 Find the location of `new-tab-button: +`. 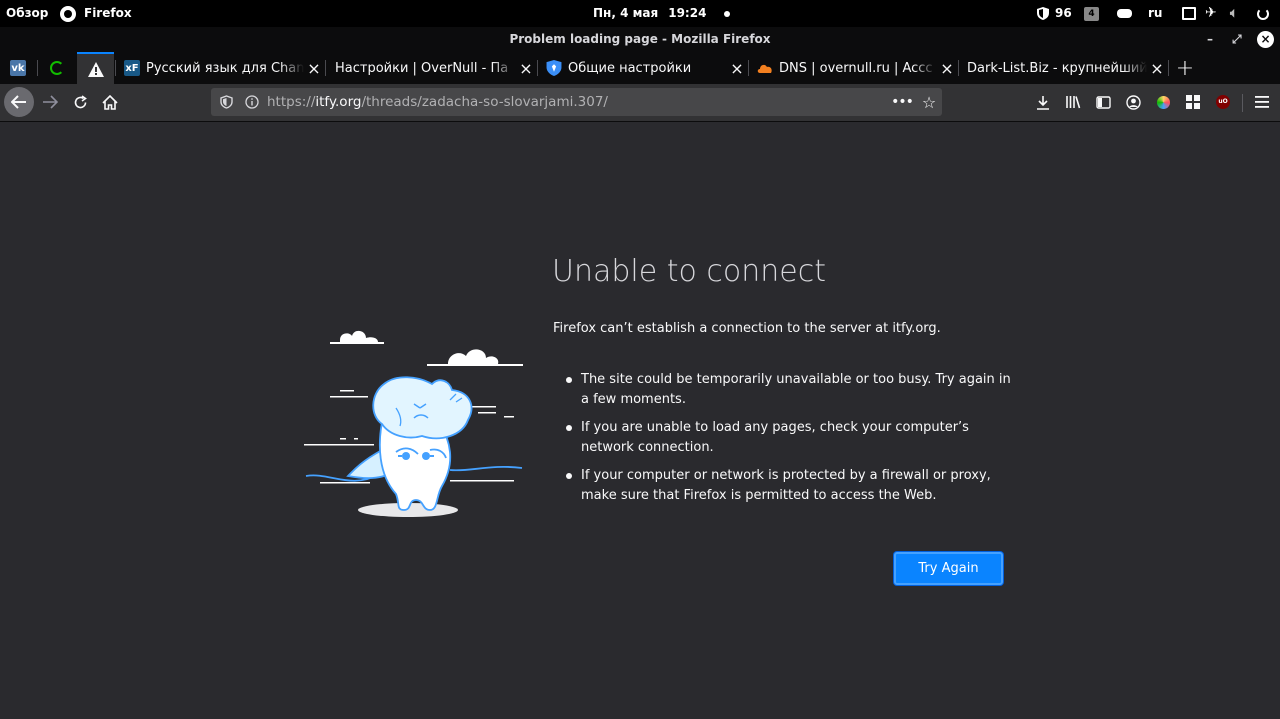

new-tab-button: + is located at coordinates (1185, 68).